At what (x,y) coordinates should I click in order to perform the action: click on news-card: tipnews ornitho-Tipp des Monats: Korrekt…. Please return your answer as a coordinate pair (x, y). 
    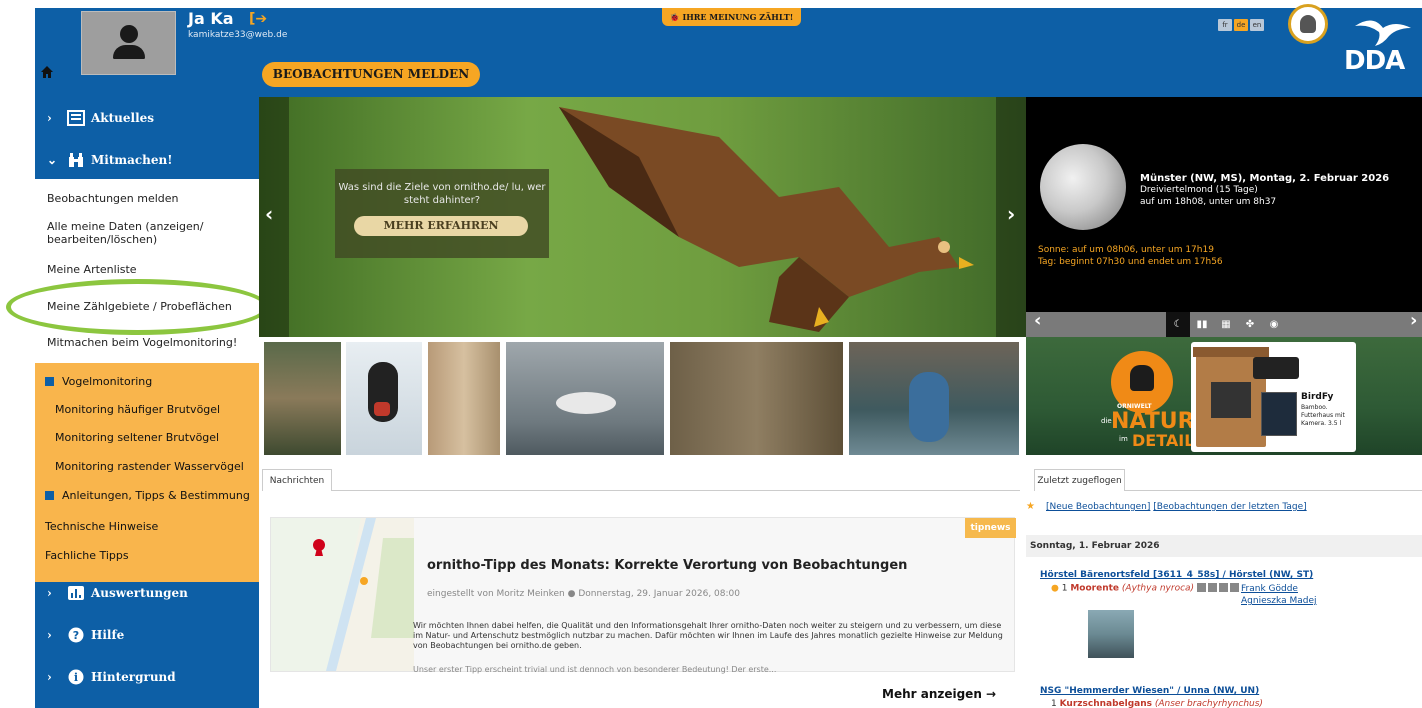
    Looking at the image, I should click on (643, 595).